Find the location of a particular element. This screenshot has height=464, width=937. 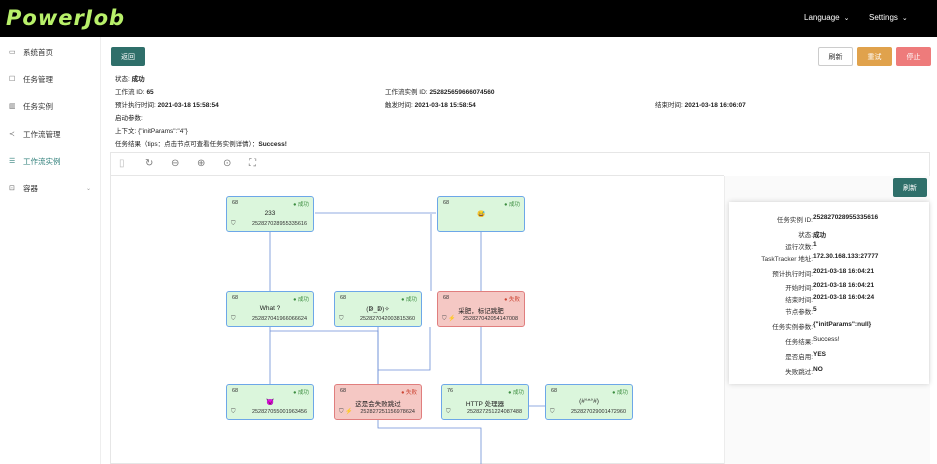

node-name: (#°^°#) is located at coordinates (589, 401).